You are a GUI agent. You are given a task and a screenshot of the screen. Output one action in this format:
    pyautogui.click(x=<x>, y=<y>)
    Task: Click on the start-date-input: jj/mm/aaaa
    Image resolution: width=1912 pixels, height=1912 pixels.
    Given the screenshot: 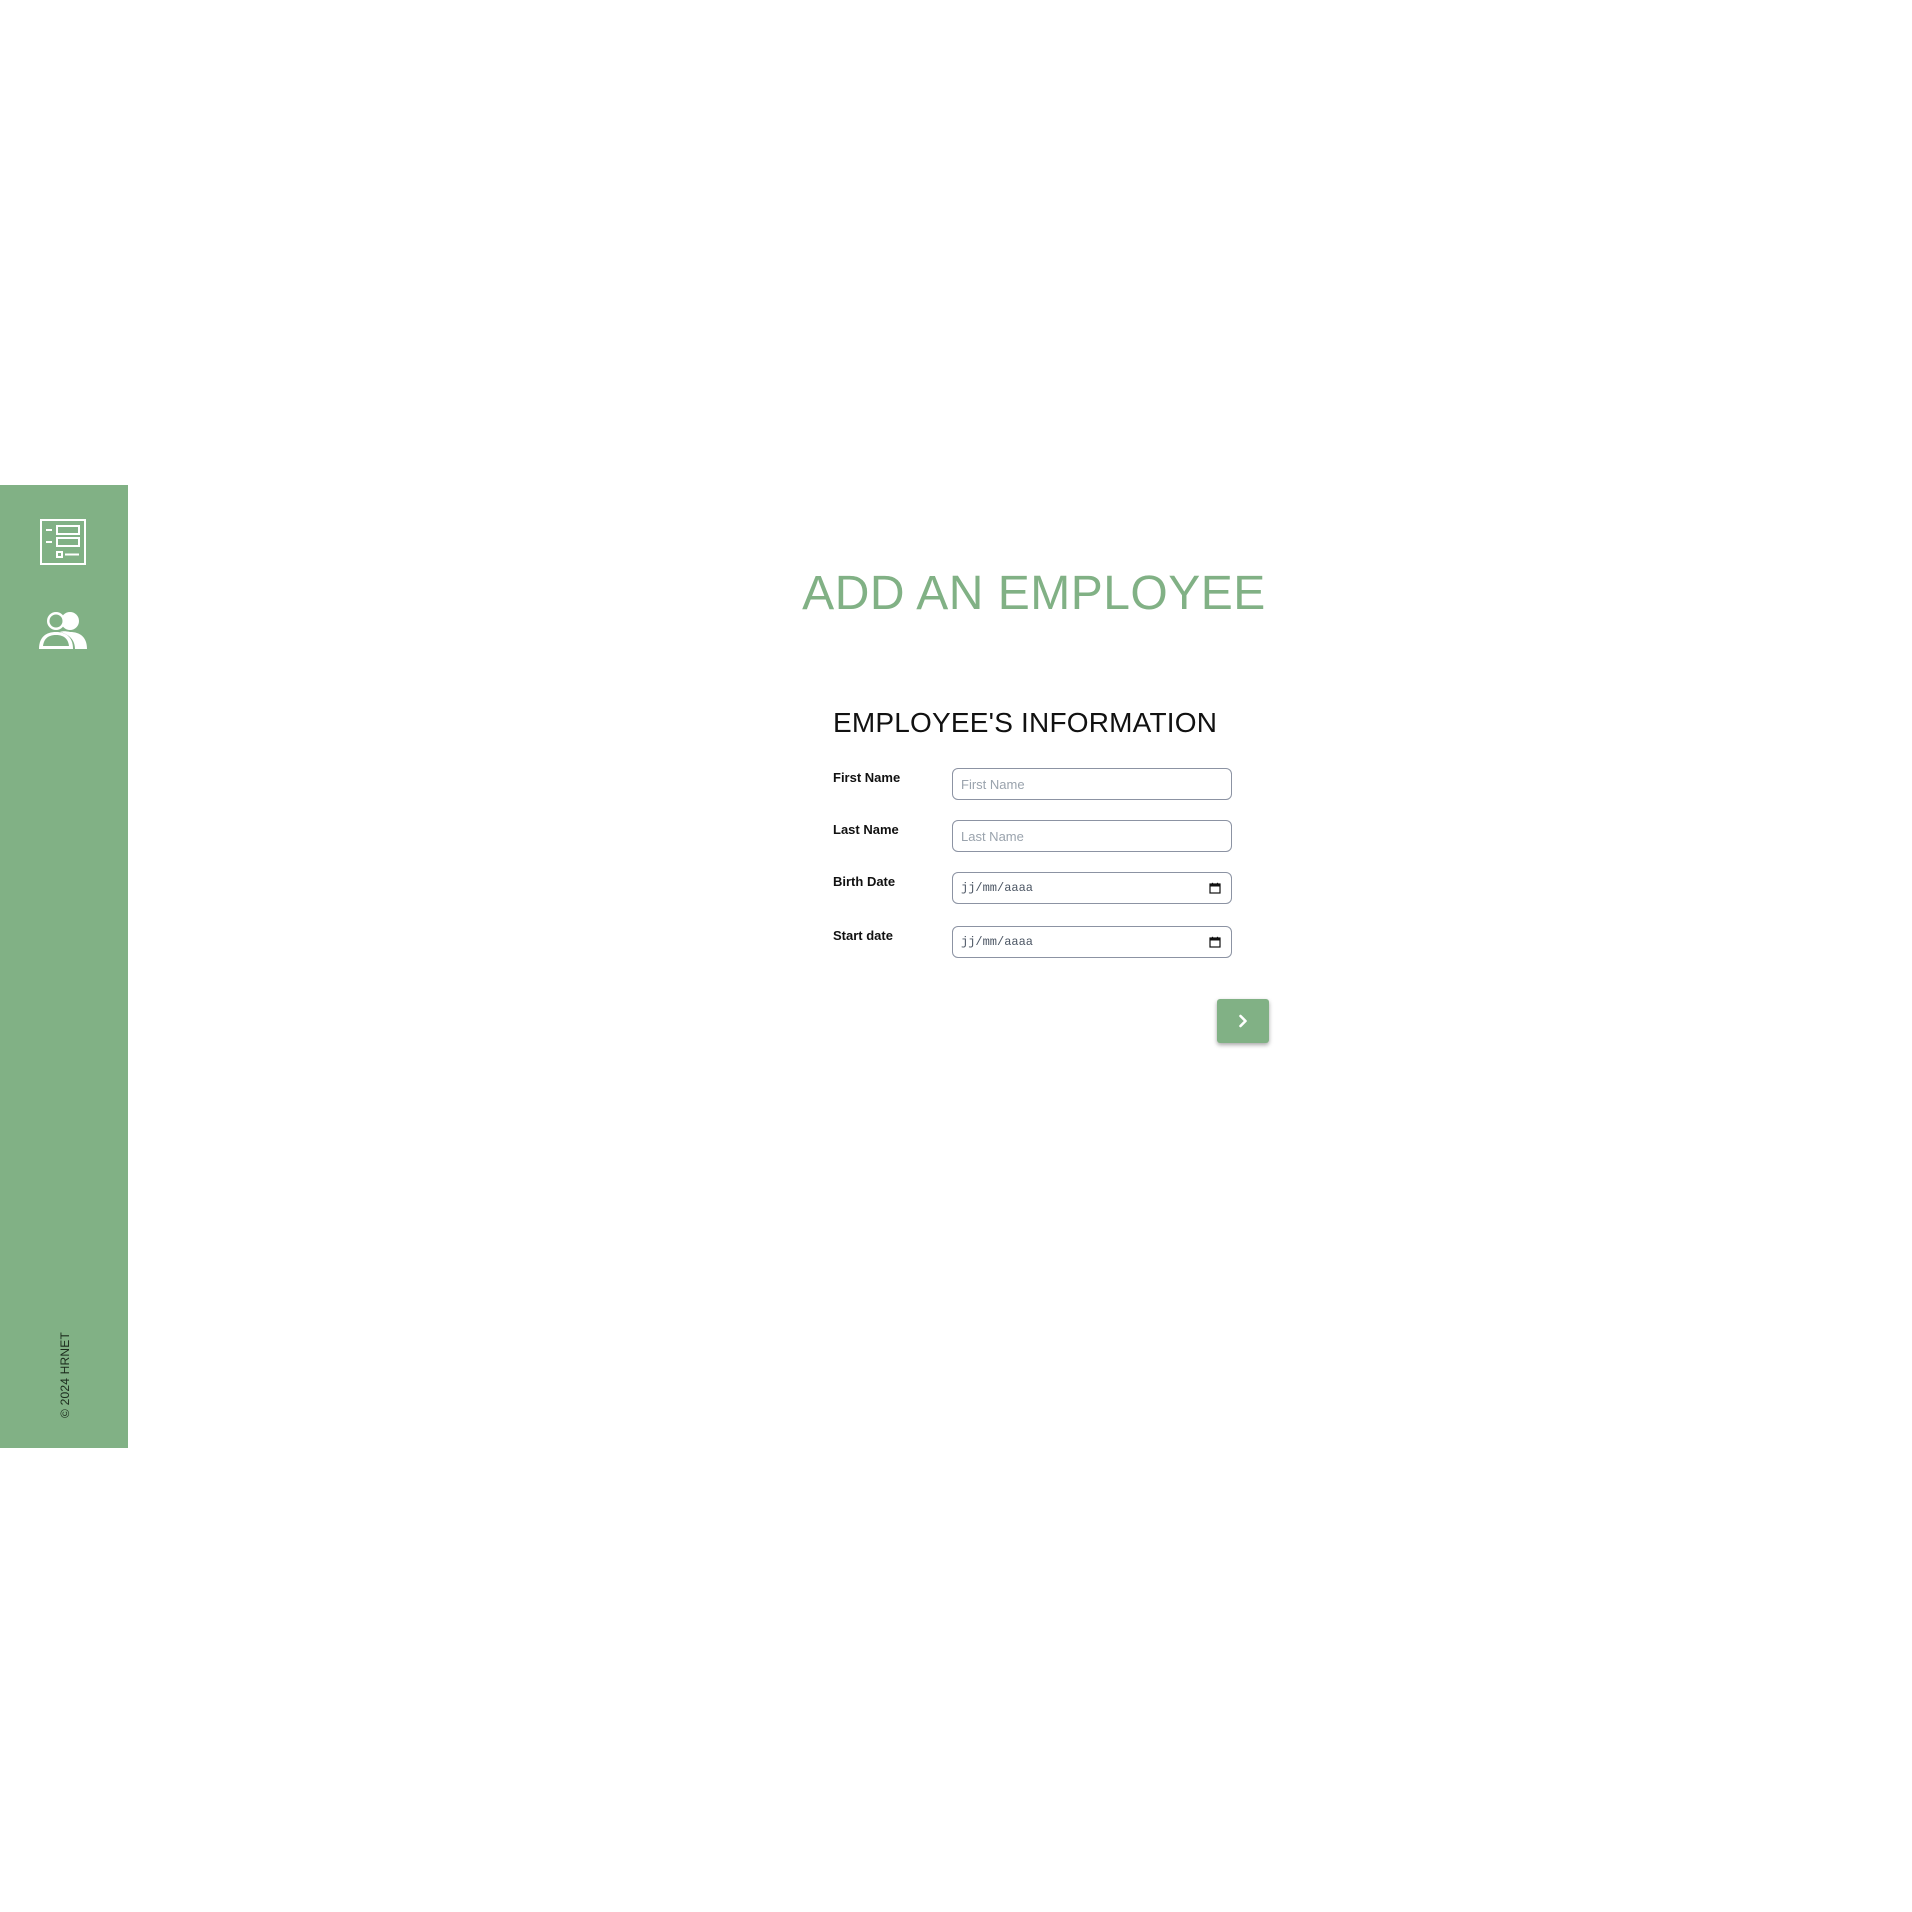 What is the action you would take?
    pyautogui.click(x=1092, y=942)
    